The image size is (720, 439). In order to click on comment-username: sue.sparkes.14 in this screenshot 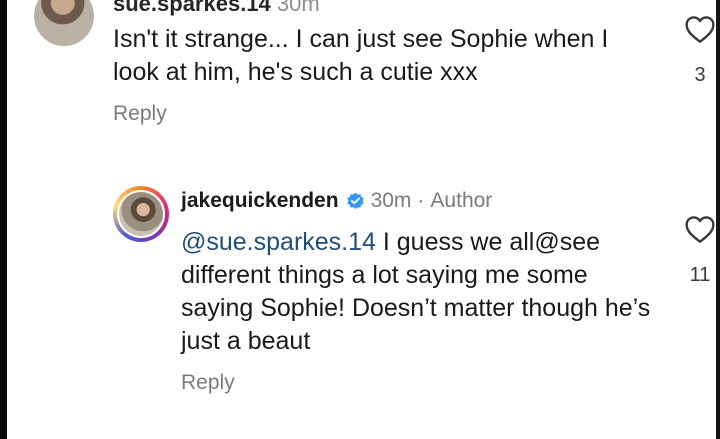, I will do `click(192, 8)`.